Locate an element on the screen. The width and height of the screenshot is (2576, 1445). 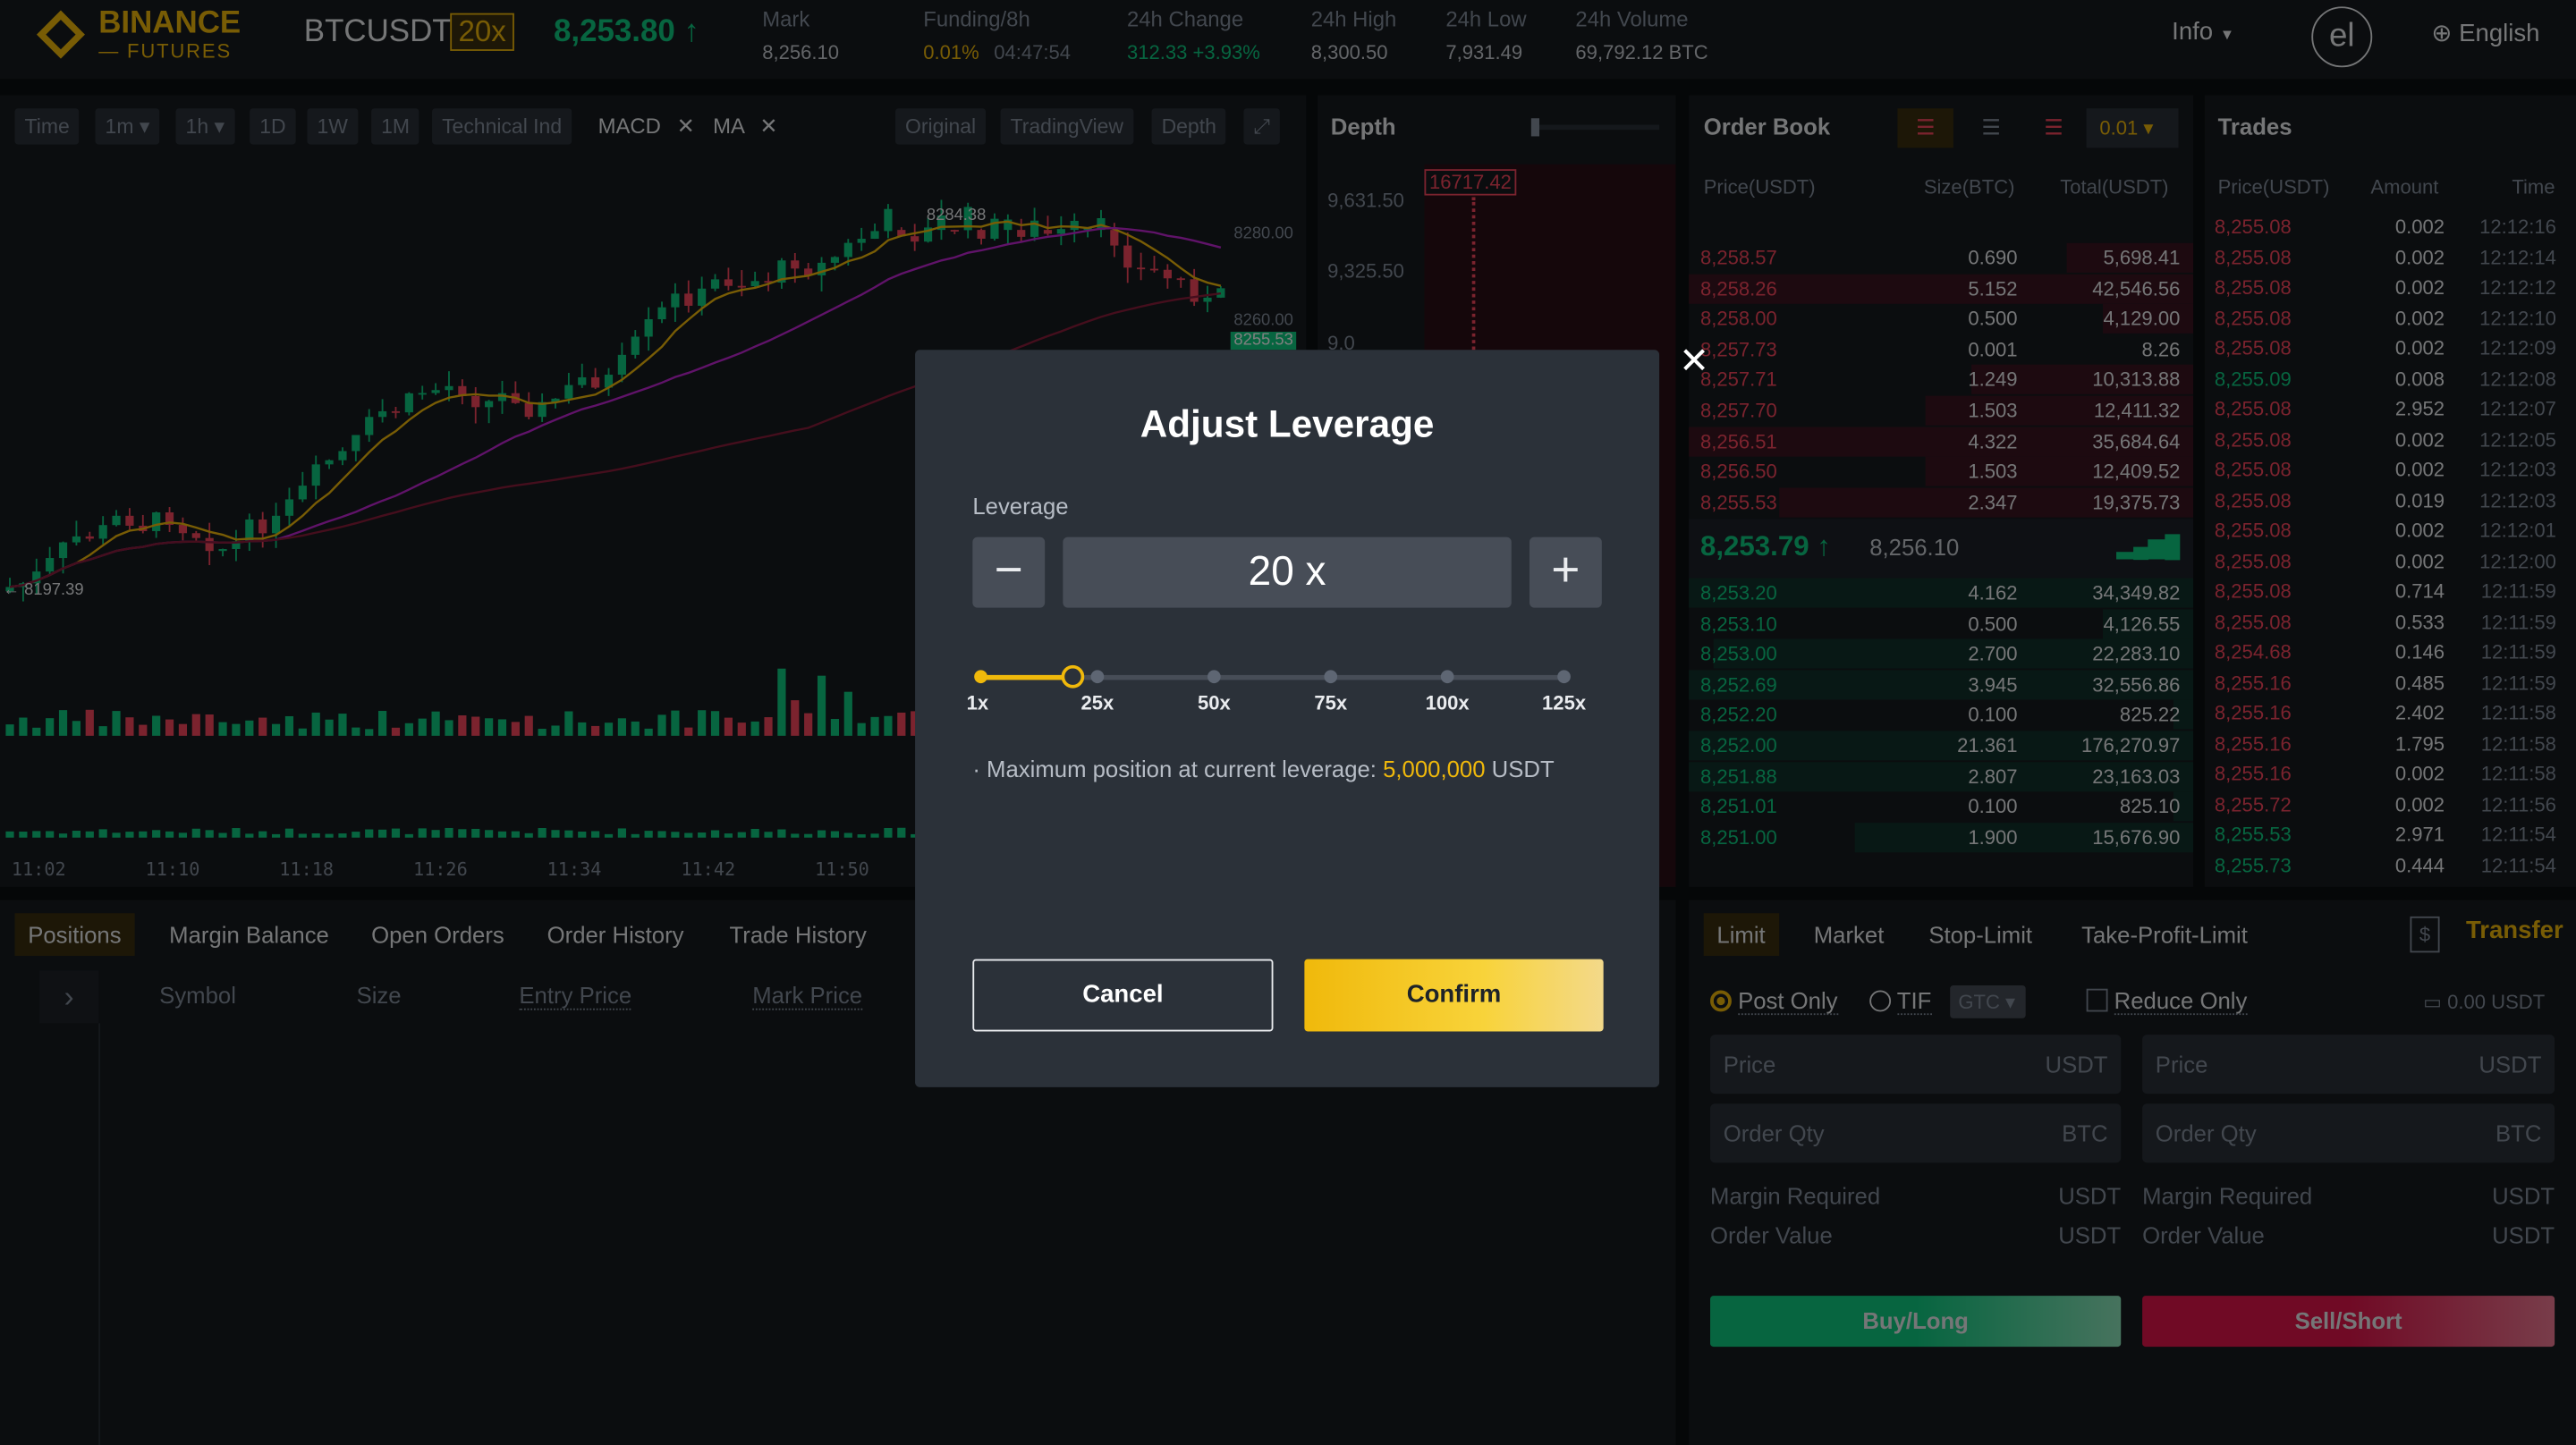
leverage-input: 20 x is located at coordinates (1287, 572).